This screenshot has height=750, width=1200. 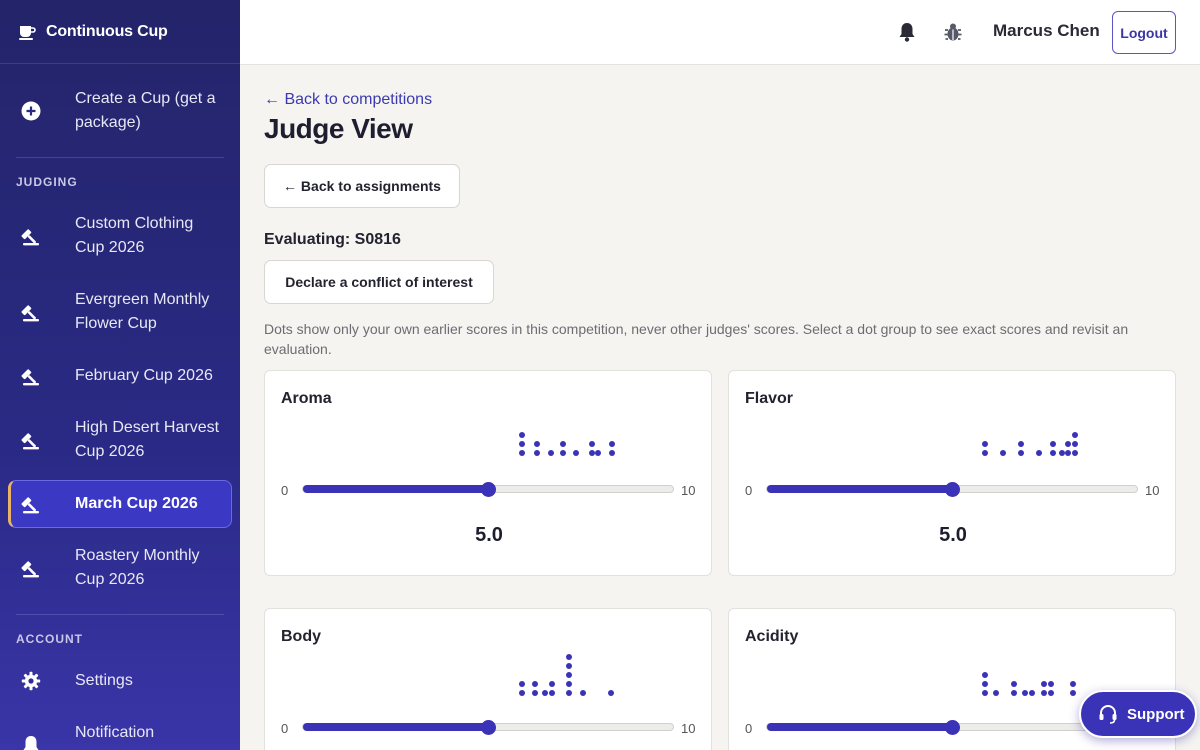 I want to click on brand-name: Continuous Cup, so click(x=107, y=31).